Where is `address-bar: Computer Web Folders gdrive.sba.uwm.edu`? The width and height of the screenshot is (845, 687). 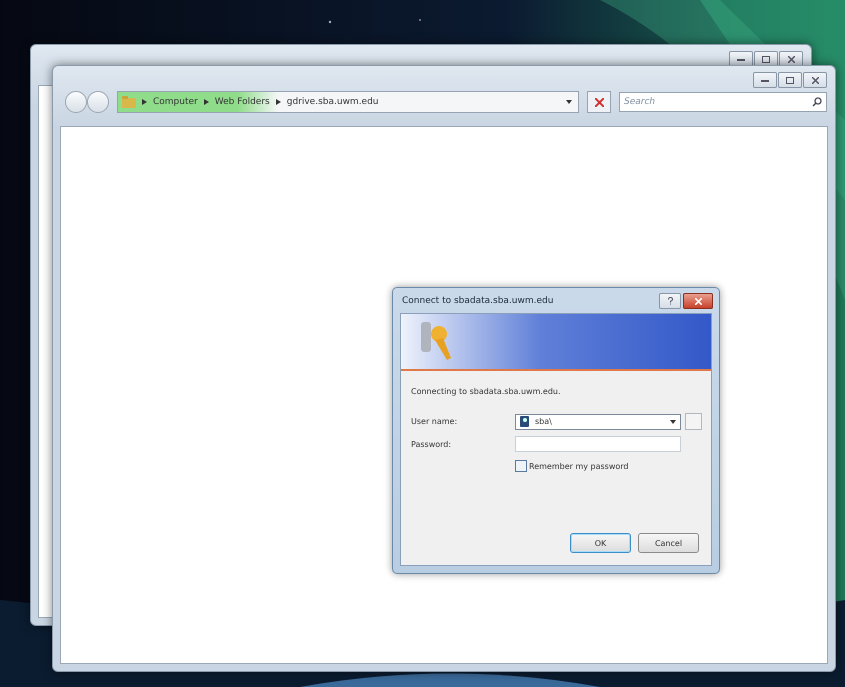 address-bar: Computer Web Folders gdrive.sba.uwm.edu is located at coordinates (348, 102).